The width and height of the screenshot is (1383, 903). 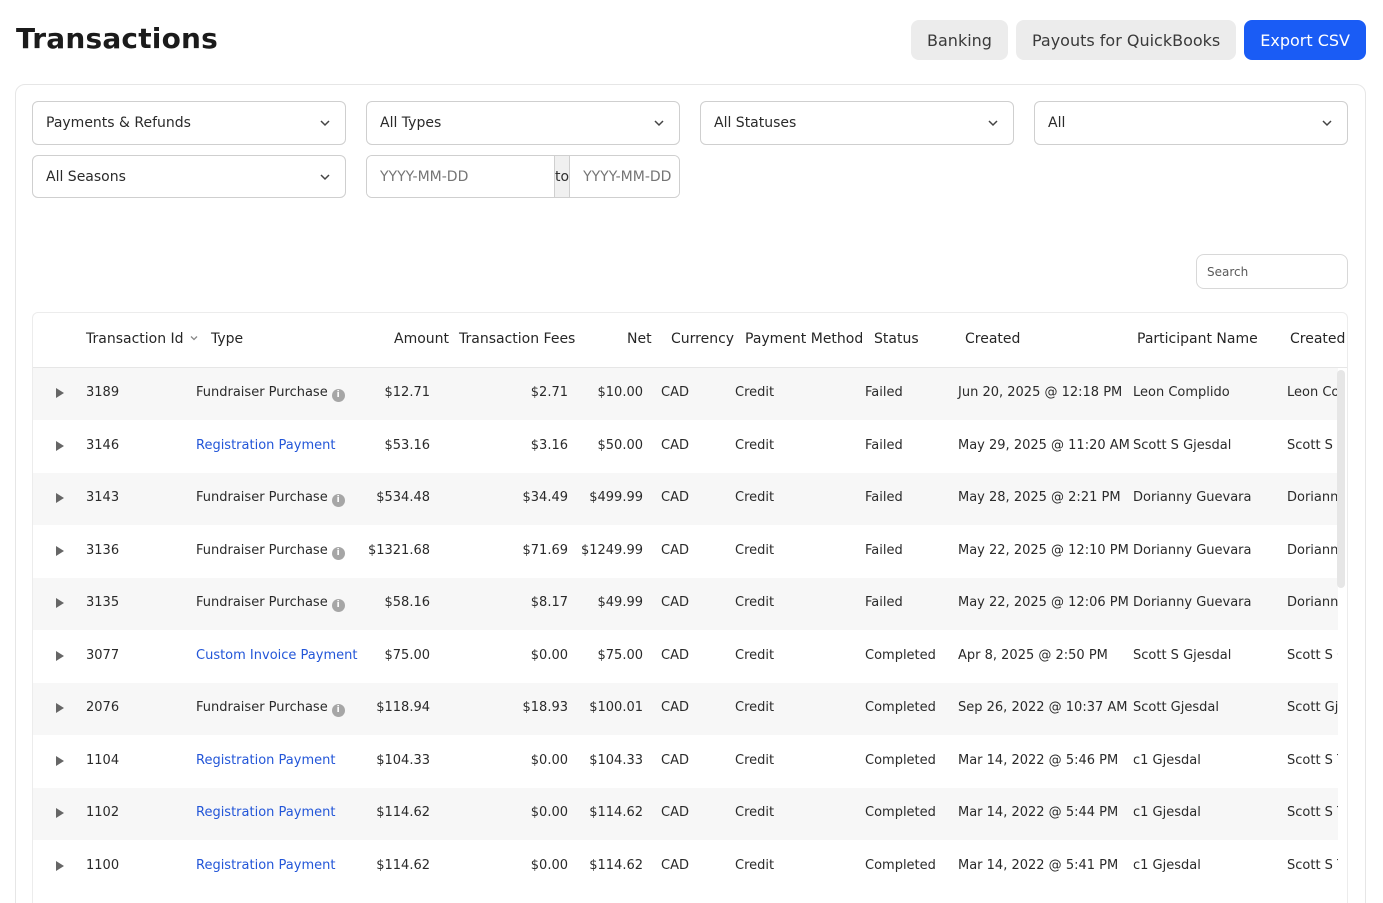 What do you see at coordinates (620, 445) in the screenshot?
I see `cell-net: $50.00` at bounding box center [620, 445].